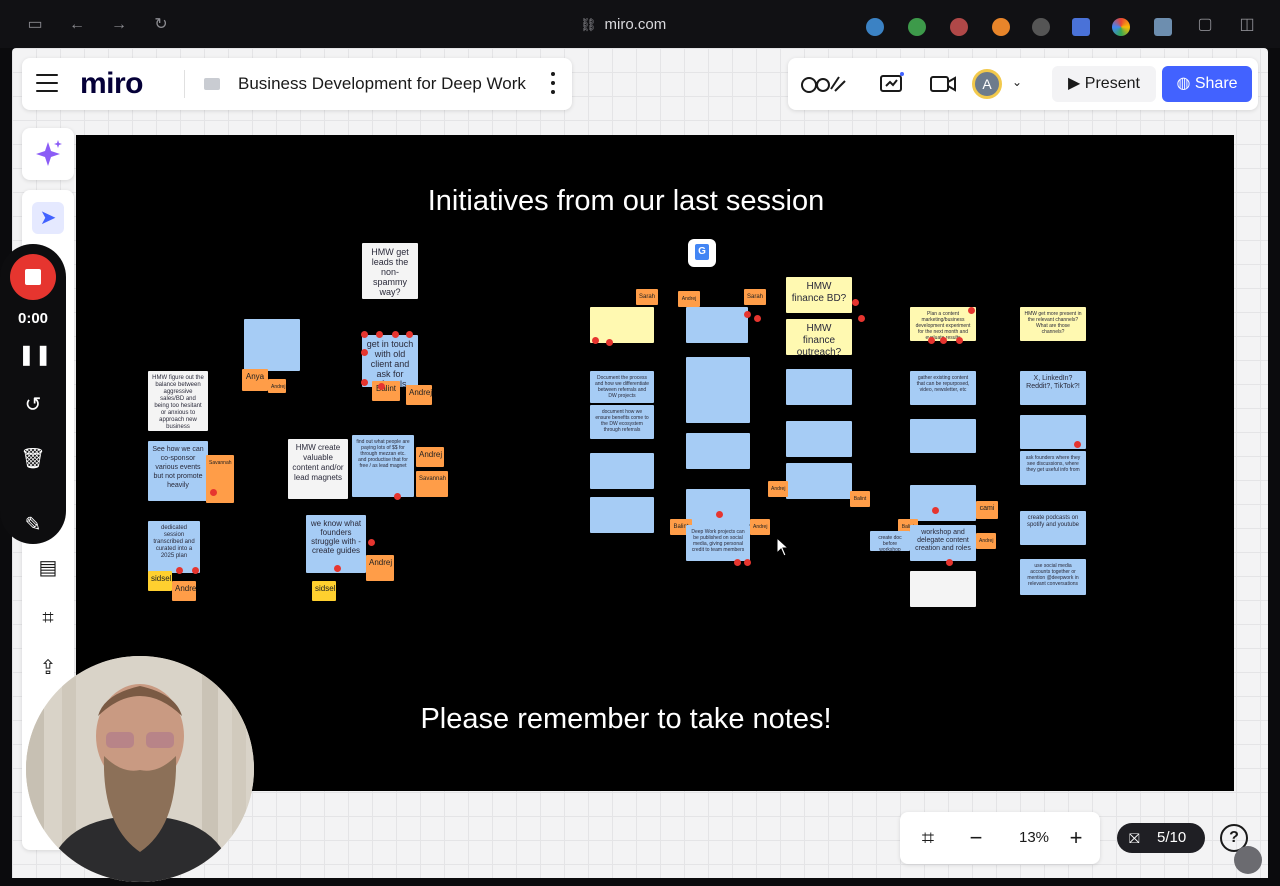  What do you see at coordinates (33, 525) in the screenshot?
I see `pen-icon: ✎` at bounding box center [33, 525].